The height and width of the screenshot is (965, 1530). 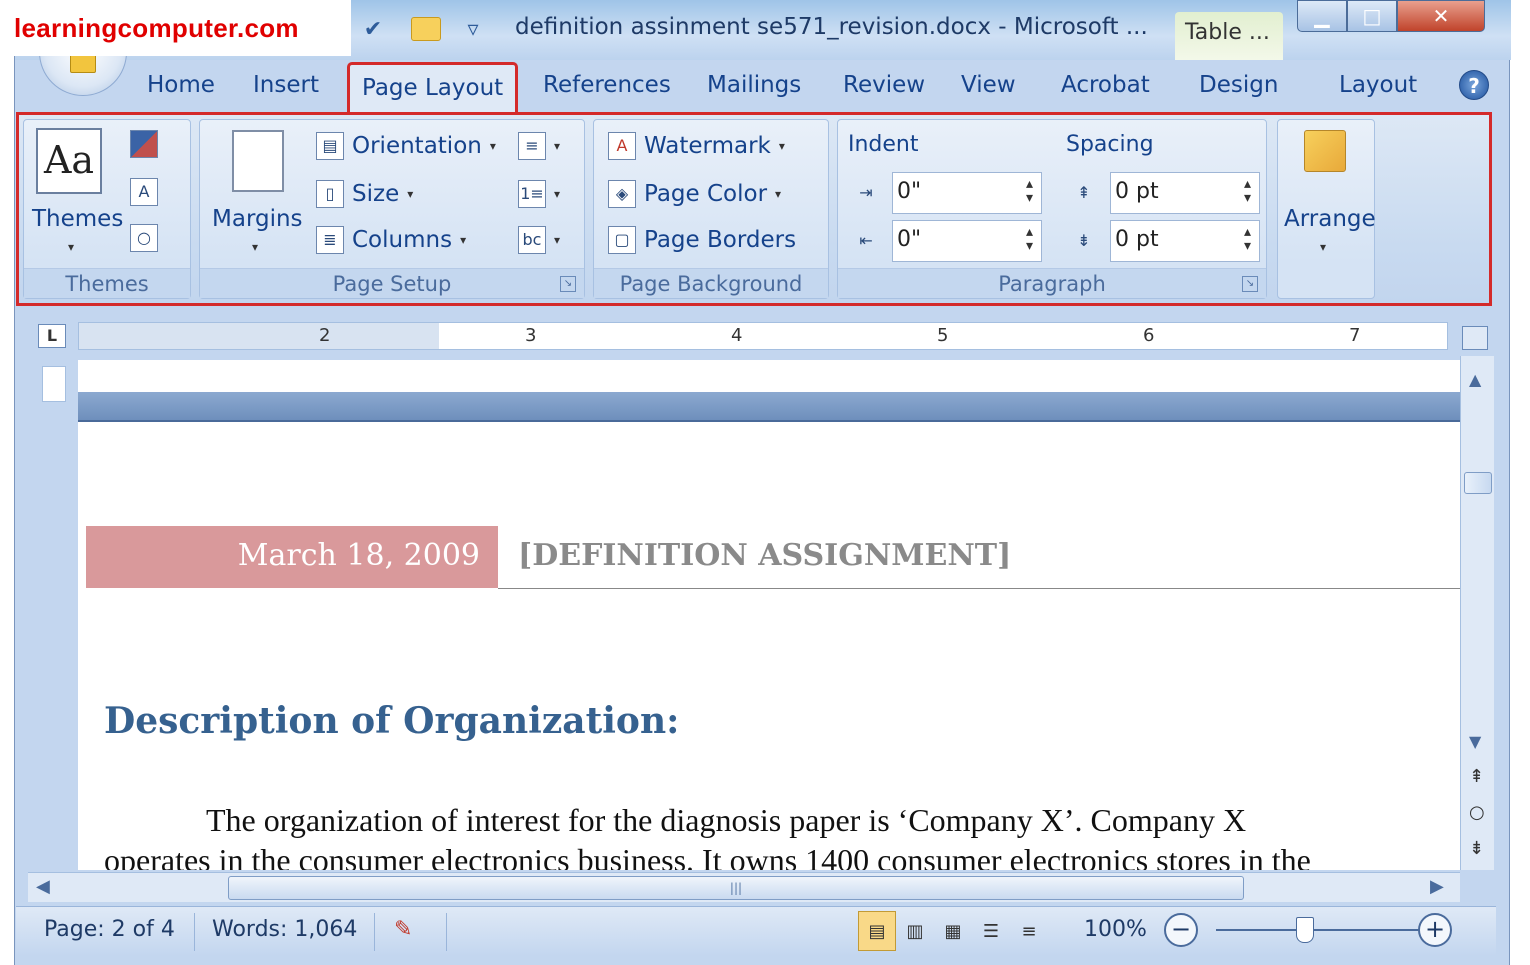 I want to click on breaks-icon: ≡, so click(x=532, y=146).